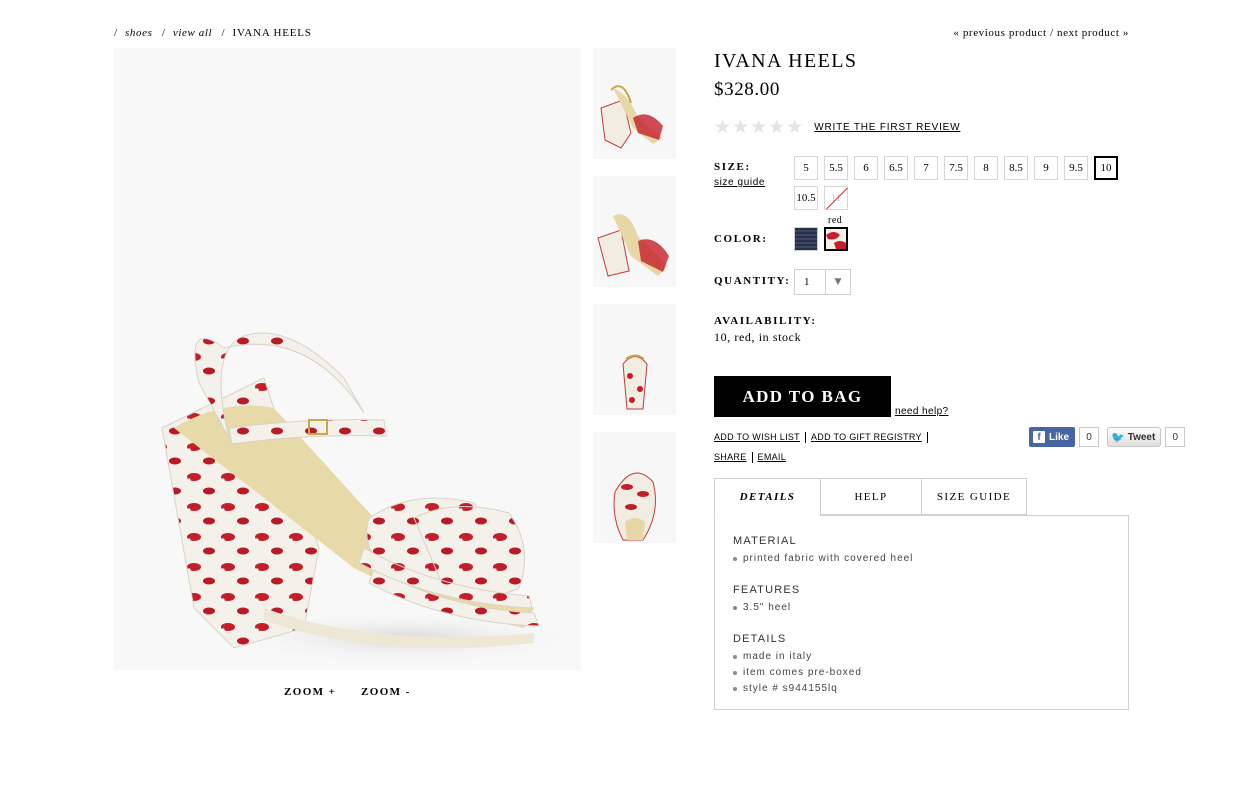 The image size is (1243, 785). I want to click on section-heading: MATERIAL, so click(765, 541).